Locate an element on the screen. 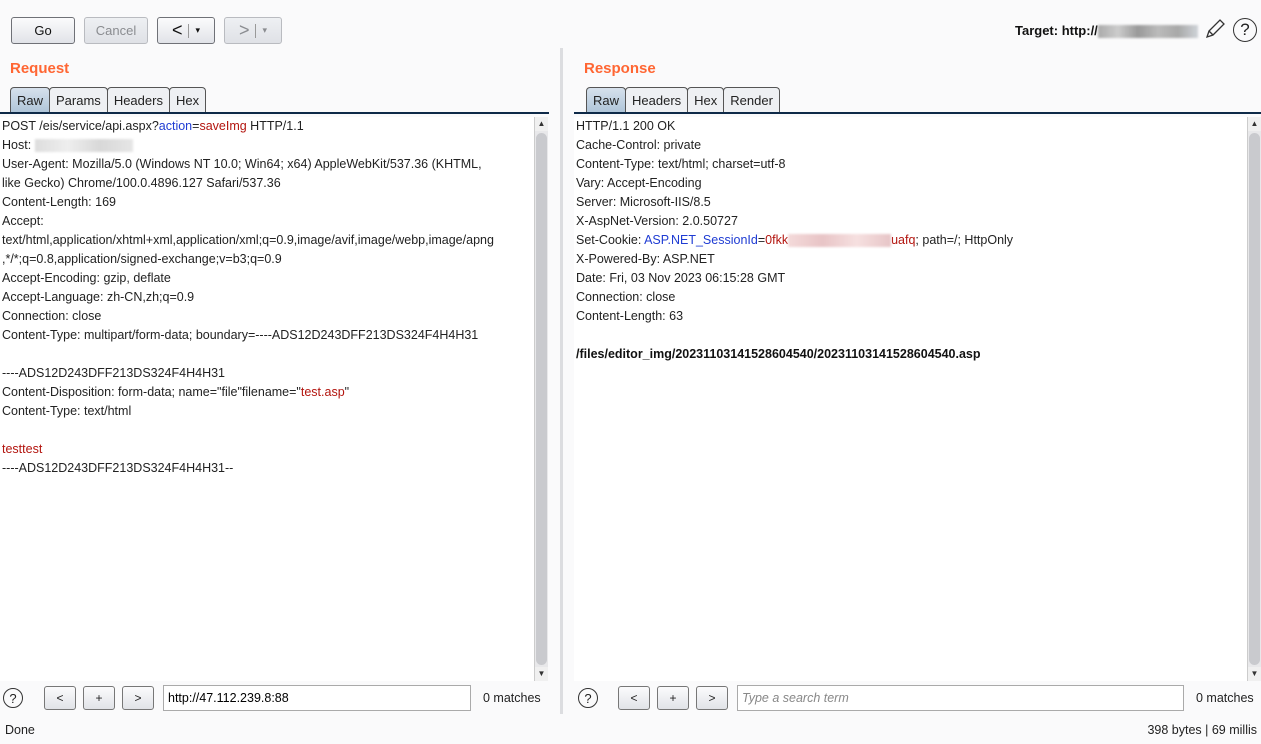 The width and height of the screenshot is (1261, 744). response-search-input is located at coordinates (960, 698).